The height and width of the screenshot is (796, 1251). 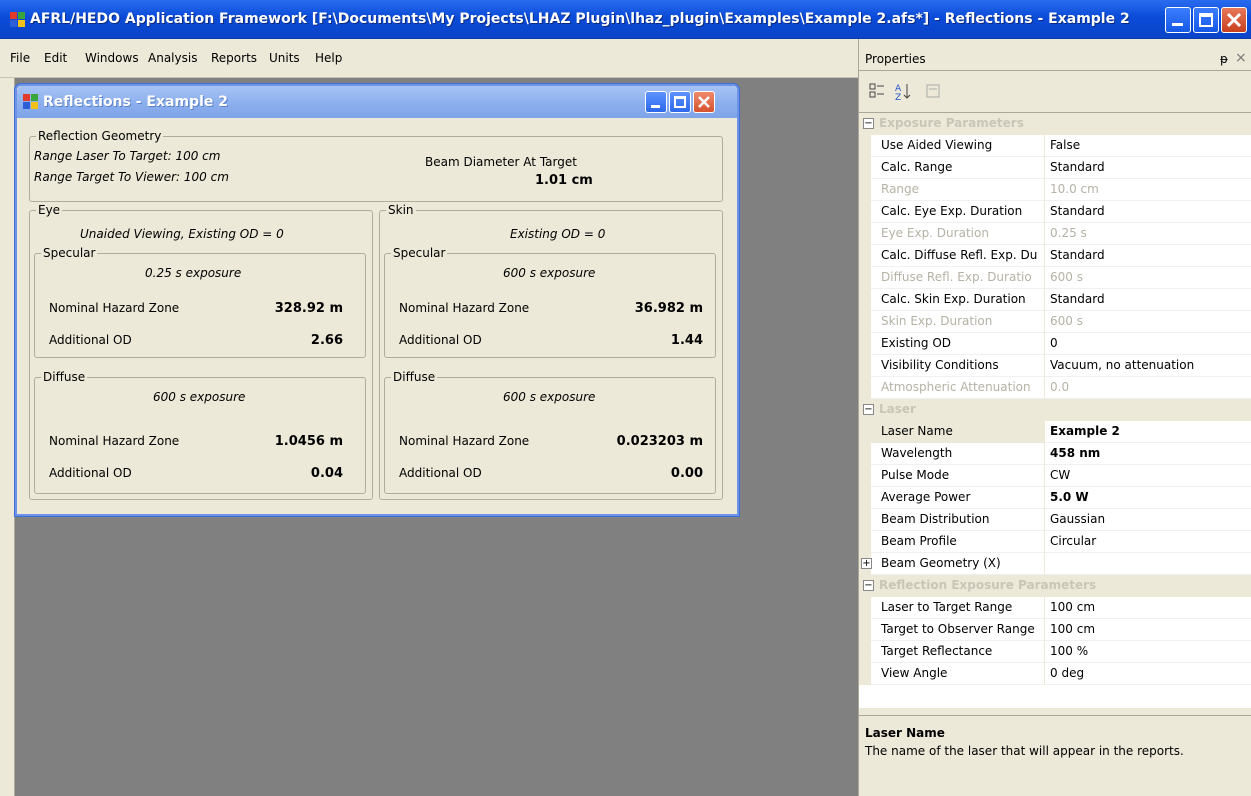 I want to click on app-icon, so click(x=18, y=20).